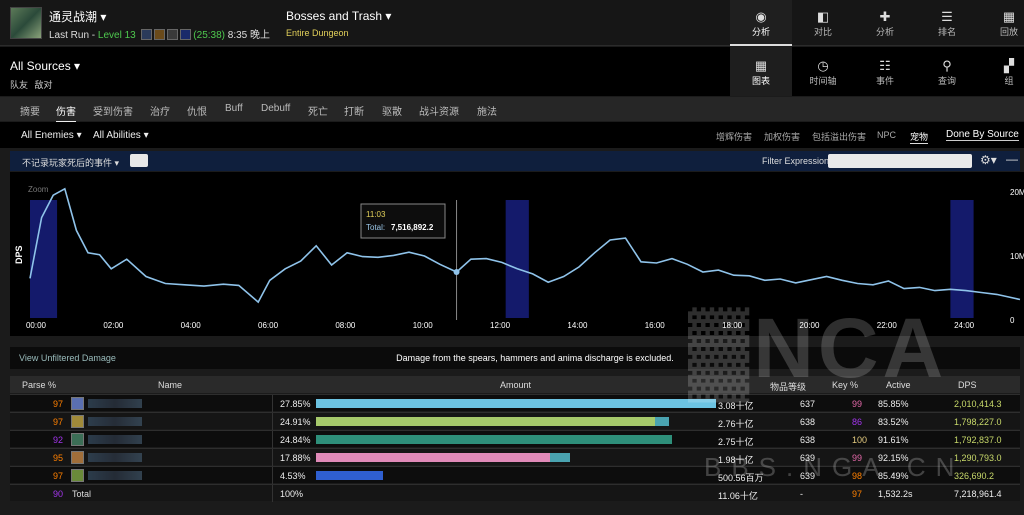  Describe the element at coordinates (1001, 23) in the screenshot. I see `nav-replay: ▦ 回放` at that location.